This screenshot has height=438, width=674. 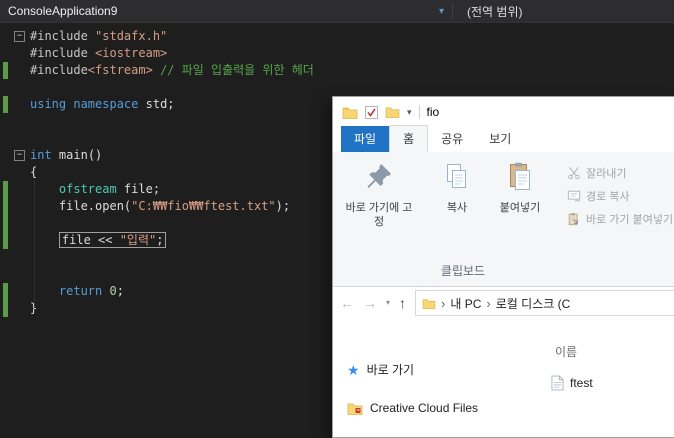 What do you see at coordinates (457, 180) in the screenshot?
I see `copy-icon` at bounding box center [457, 180].